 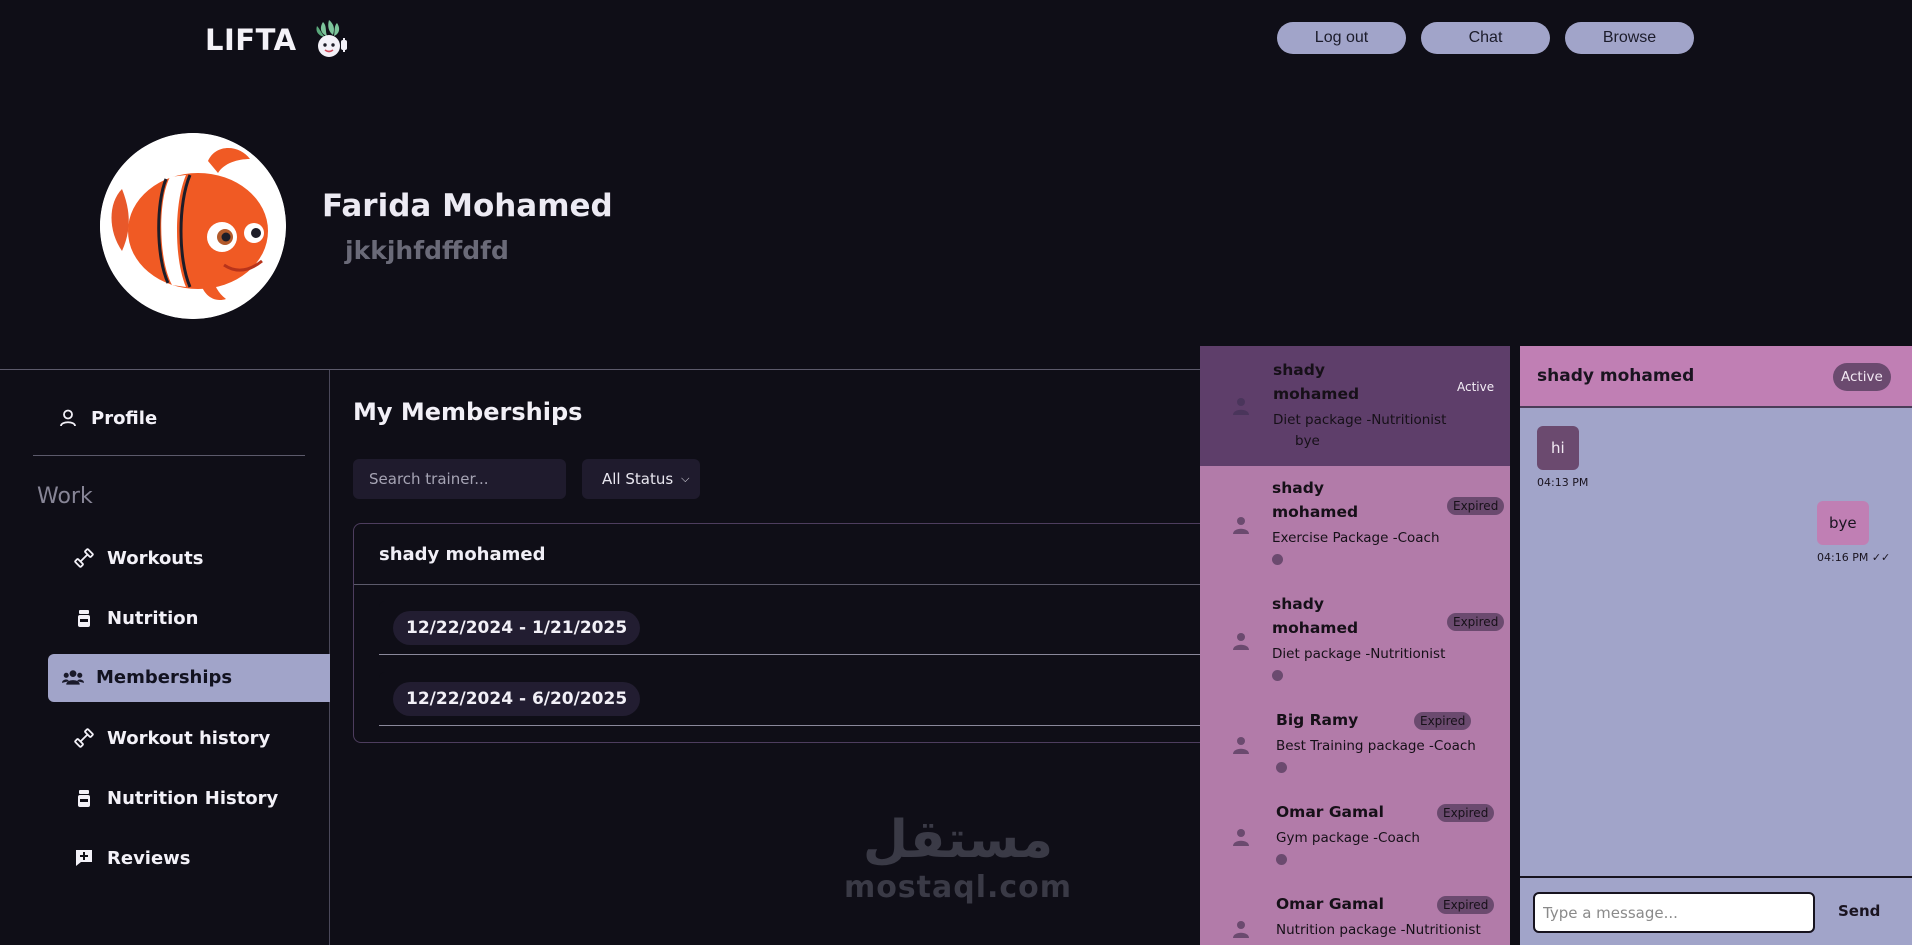 I want to click on status-filter-select: All Status ⌵, so click(x=641, y=479).